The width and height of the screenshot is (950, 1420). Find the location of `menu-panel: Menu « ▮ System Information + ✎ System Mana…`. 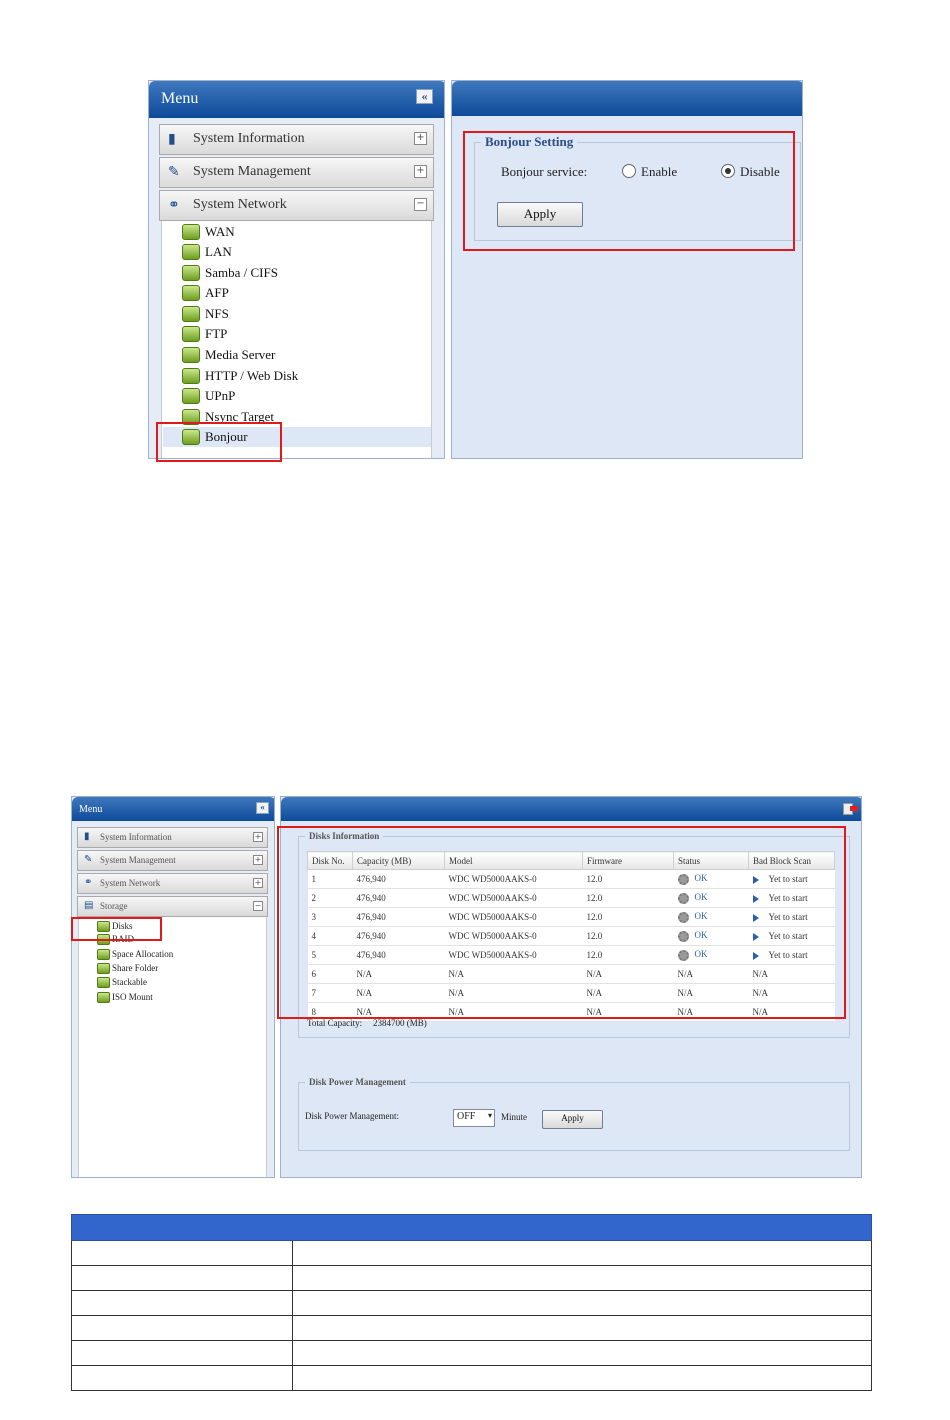

menu-panel: Menu « ▮ System Information + ✎ System Mana… is located at coordinates (173, 987).